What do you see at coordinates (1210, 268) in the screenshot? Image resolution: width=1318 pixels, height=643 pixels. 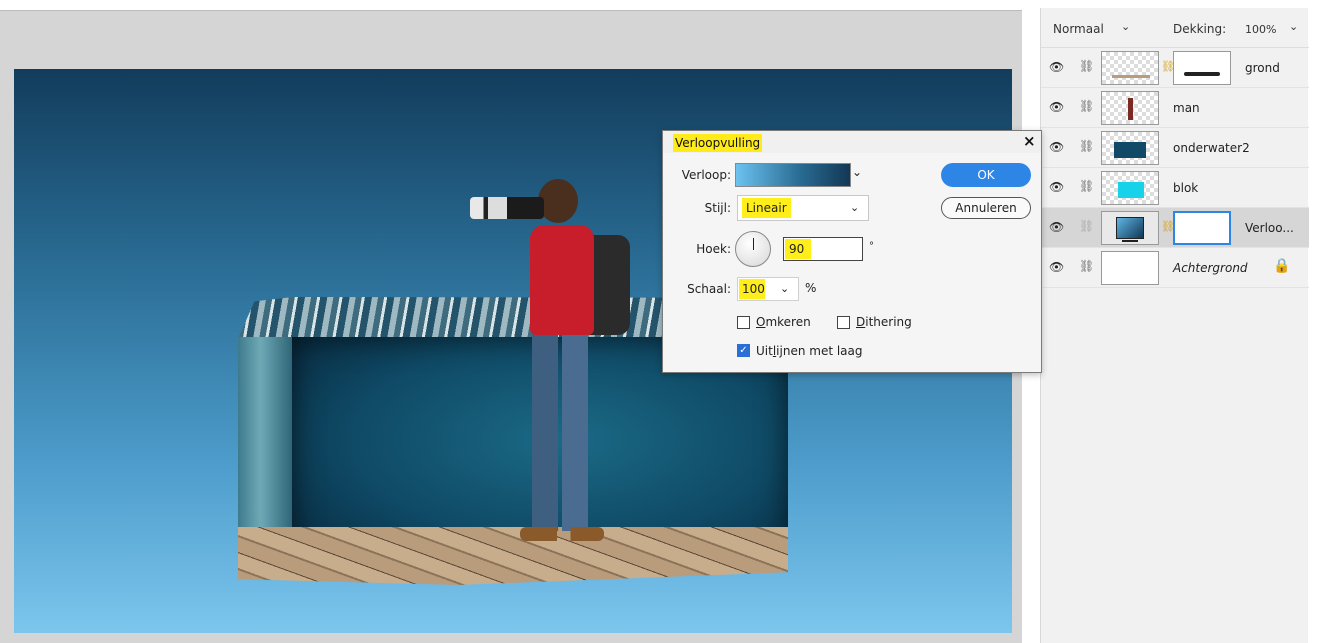 I see `layer-name: Achtergrond` at bounding box center [1210, 268].